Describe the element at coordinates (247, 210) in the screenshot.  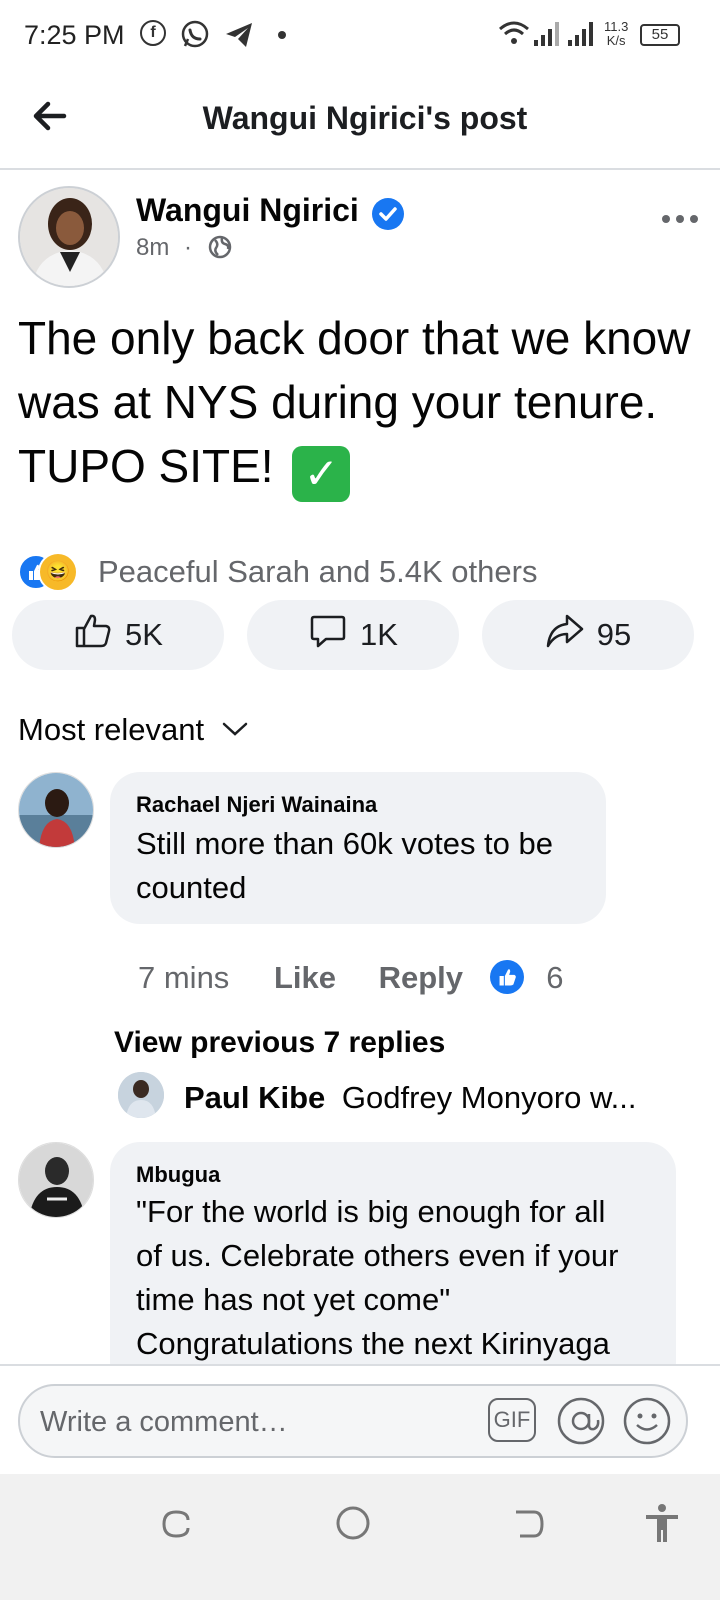
I see `author-name: Wangui Ngirici` at that location.